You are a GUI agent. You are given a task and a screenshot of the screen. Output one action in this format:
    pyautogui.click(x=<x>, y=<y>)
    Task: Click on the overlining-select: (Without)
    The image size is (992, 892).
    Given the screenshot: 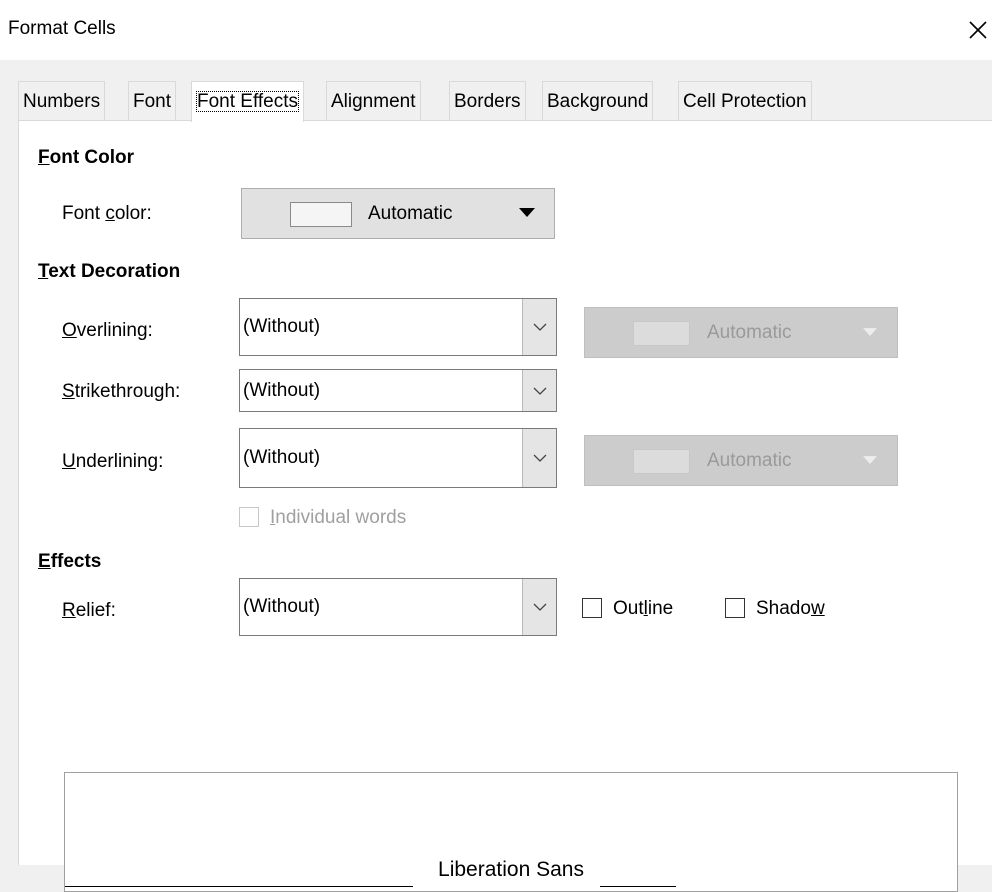 What is the action you would take?
    pyautogui.click(x=398, y=327)
    